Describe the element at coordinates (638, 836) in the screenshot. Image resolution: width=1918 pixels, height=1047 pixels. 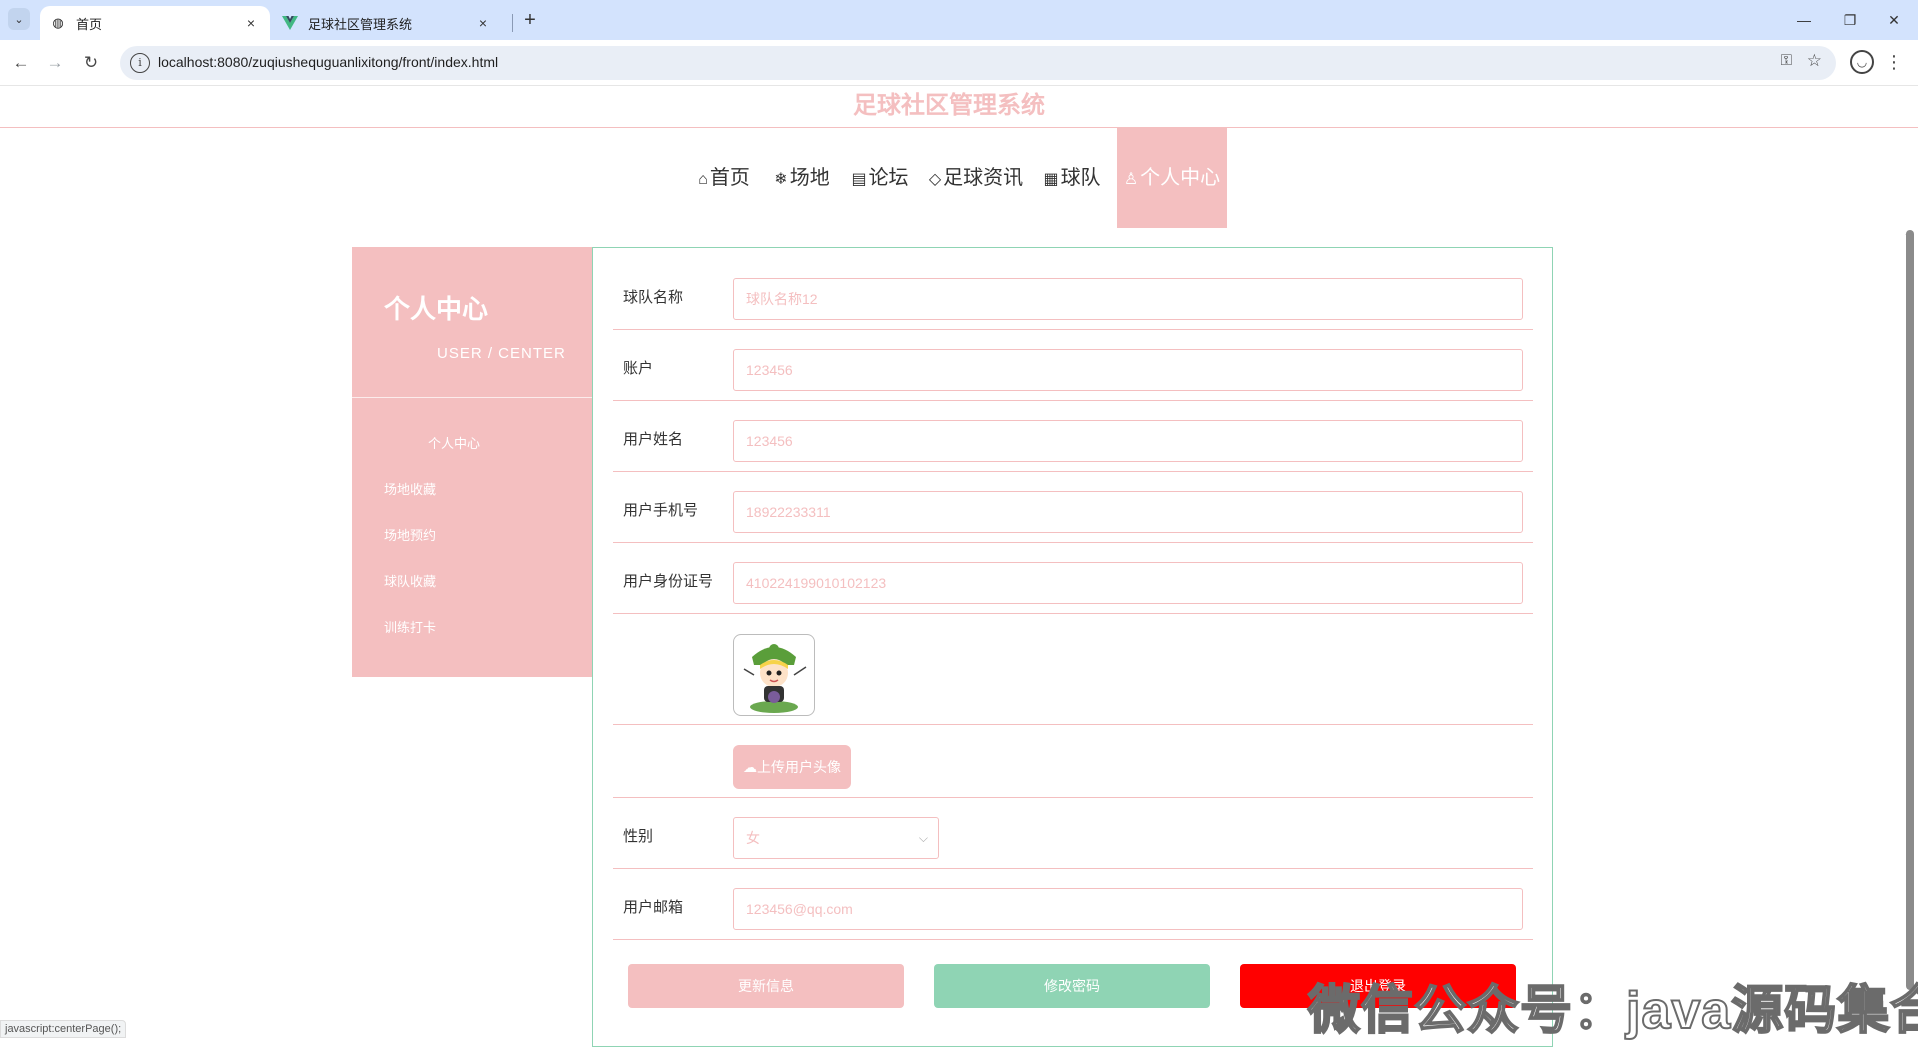
I see `gender-label: 性别` at that location.